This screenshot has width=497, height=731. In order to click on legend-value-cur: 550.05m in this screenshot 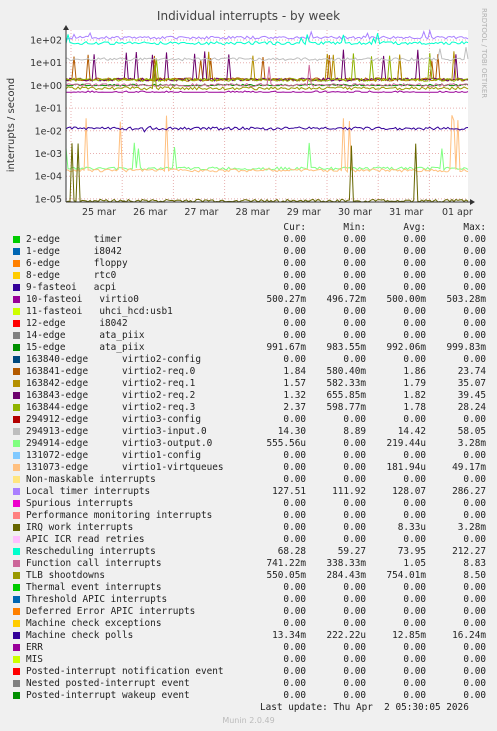, I will do `click(286, 575)`.